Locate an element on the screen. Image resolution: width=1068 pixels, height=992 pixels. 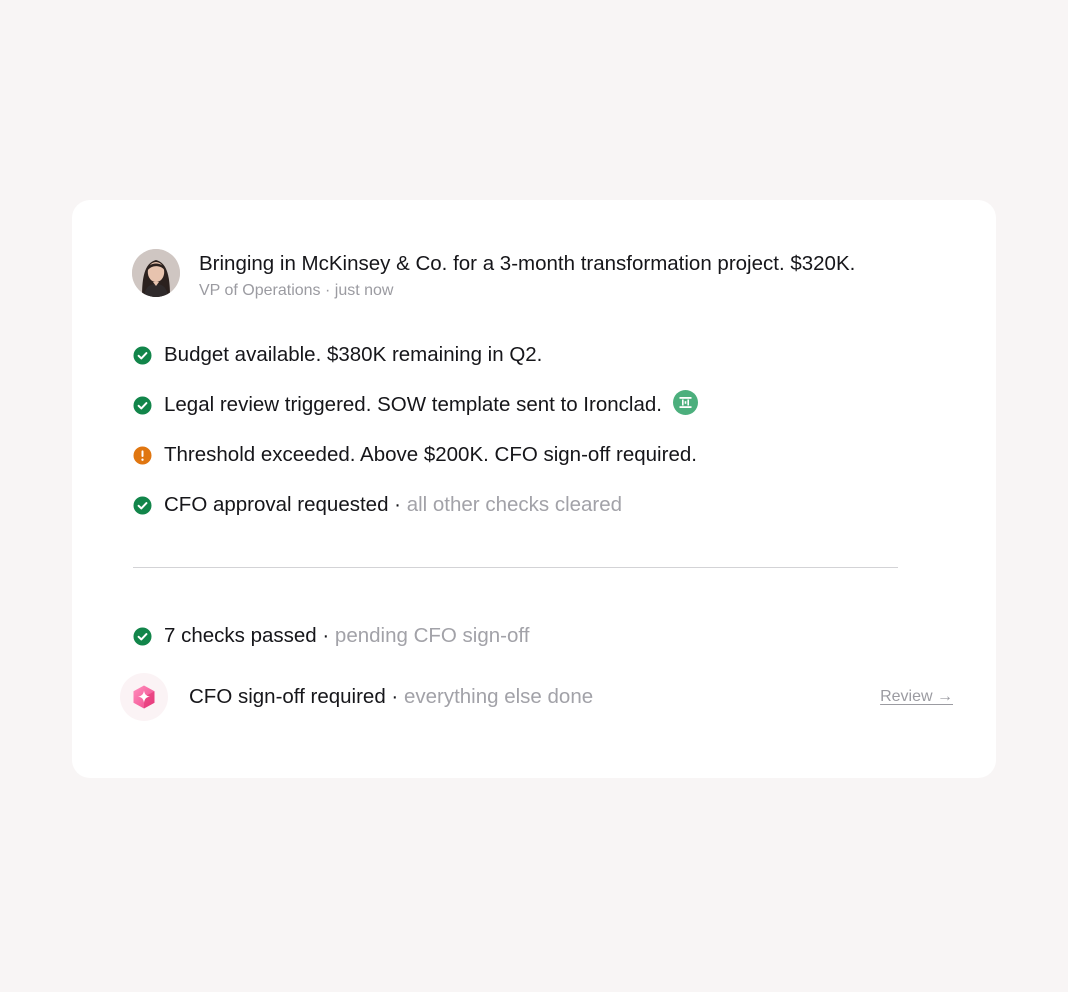
action-label: CFO sign-off required is located at coordinates (287, 696).